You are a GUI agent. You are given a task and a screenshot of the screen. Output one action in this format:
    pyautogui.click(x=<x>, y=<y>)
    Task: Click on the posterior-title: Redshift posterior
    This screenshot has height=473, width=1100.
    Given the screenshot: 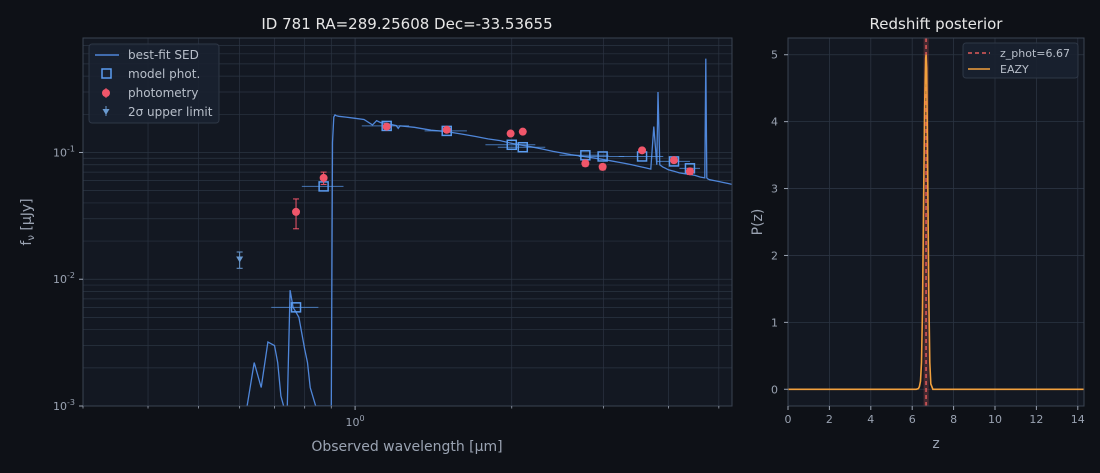 What is the action you would take?
    pyautogui.click(x=937, y=24)
    